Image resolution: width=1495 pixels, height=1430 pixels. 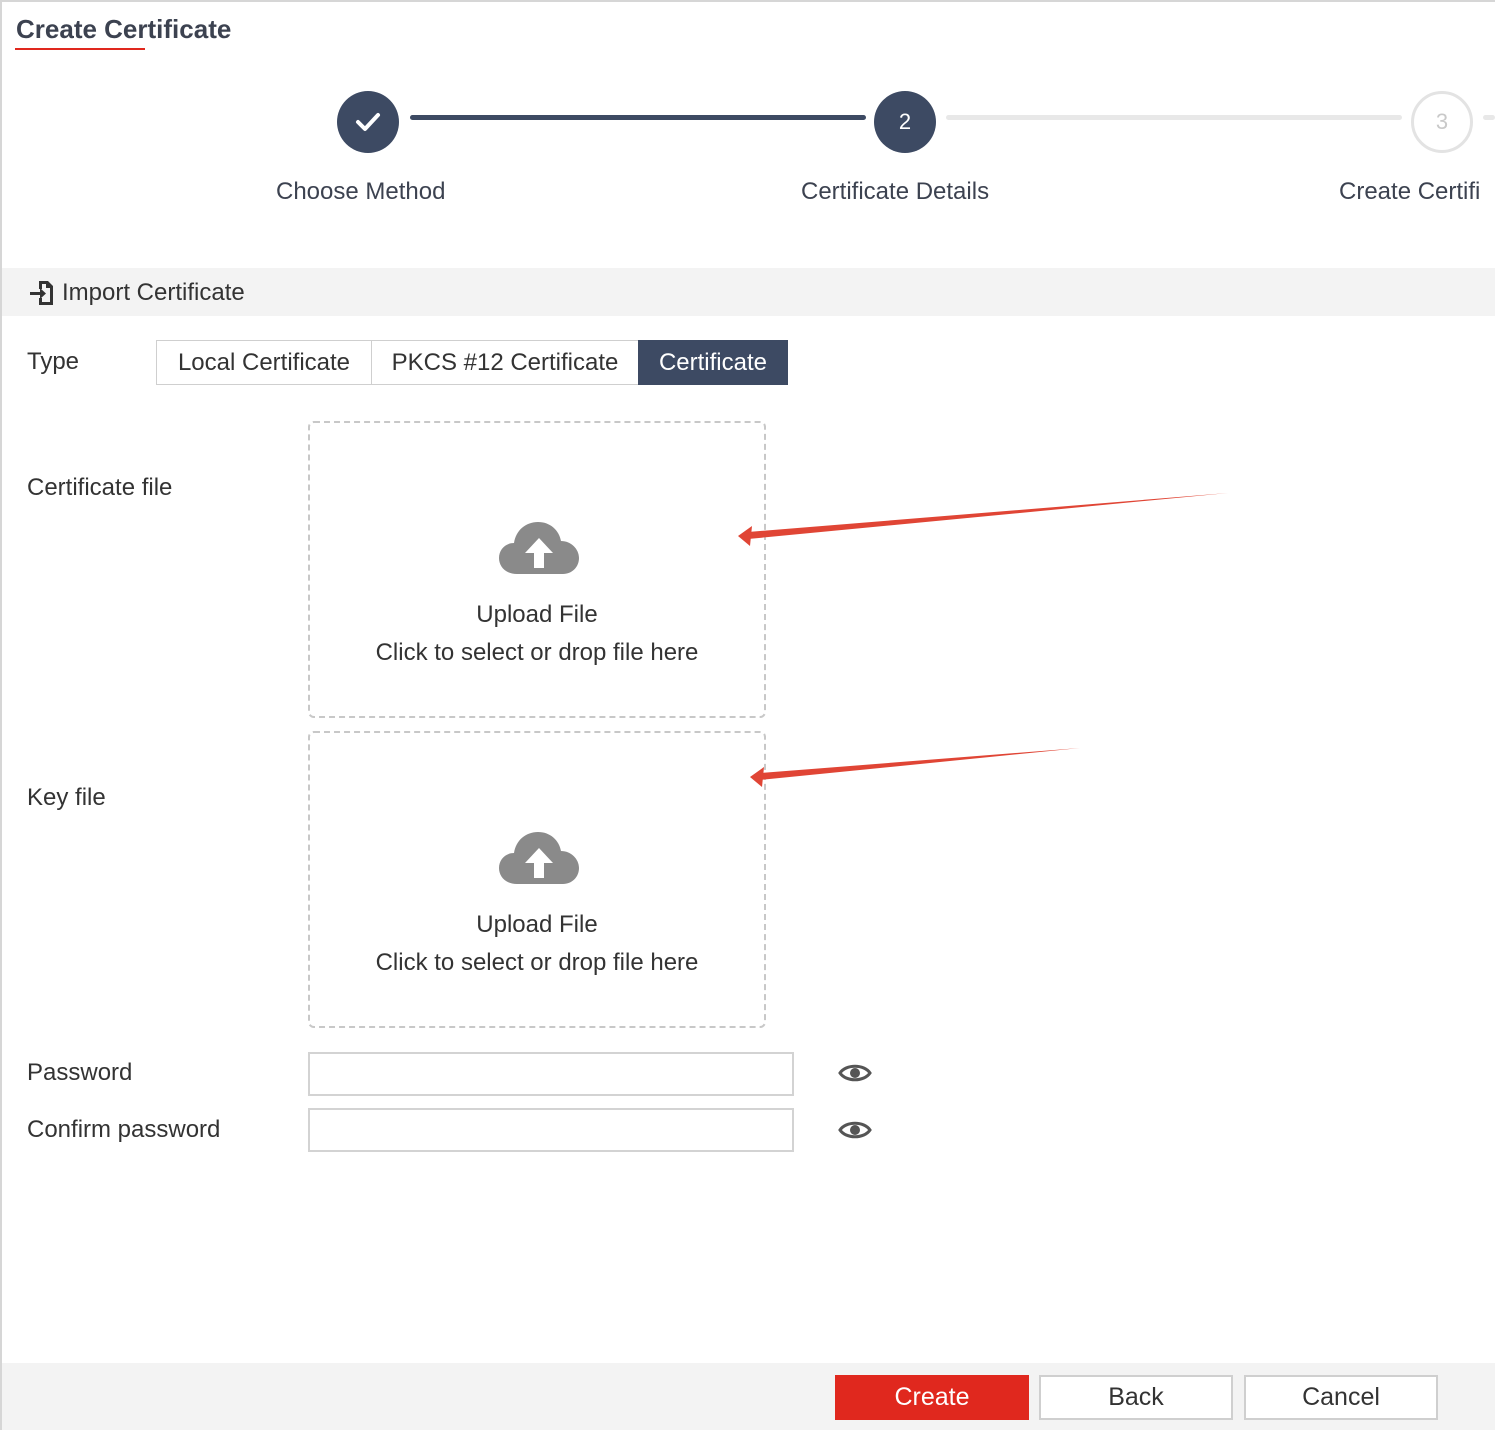 What do you see at coordinates (551, 1130) in the screenshot?
I see `confirm-password-input` at bounding box center [551, 1130].